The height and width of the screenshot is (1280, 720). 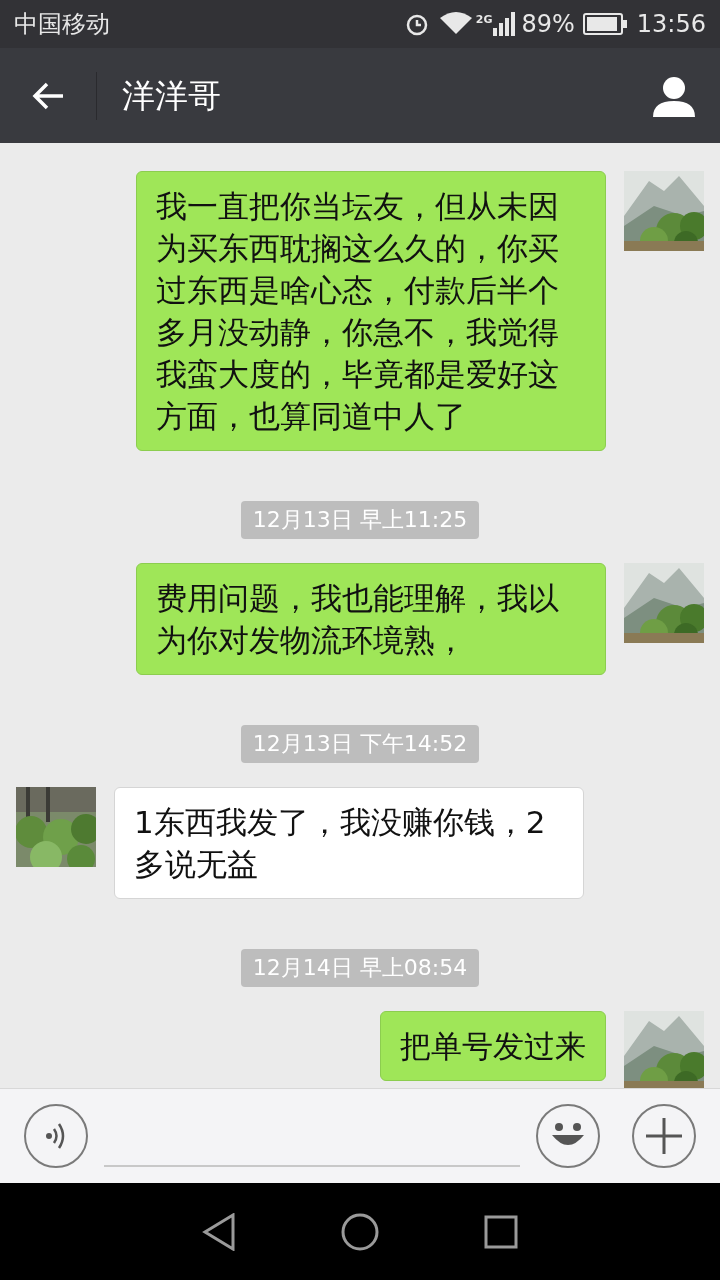 I want to click on plus-button, so click(x=664, y=1136).